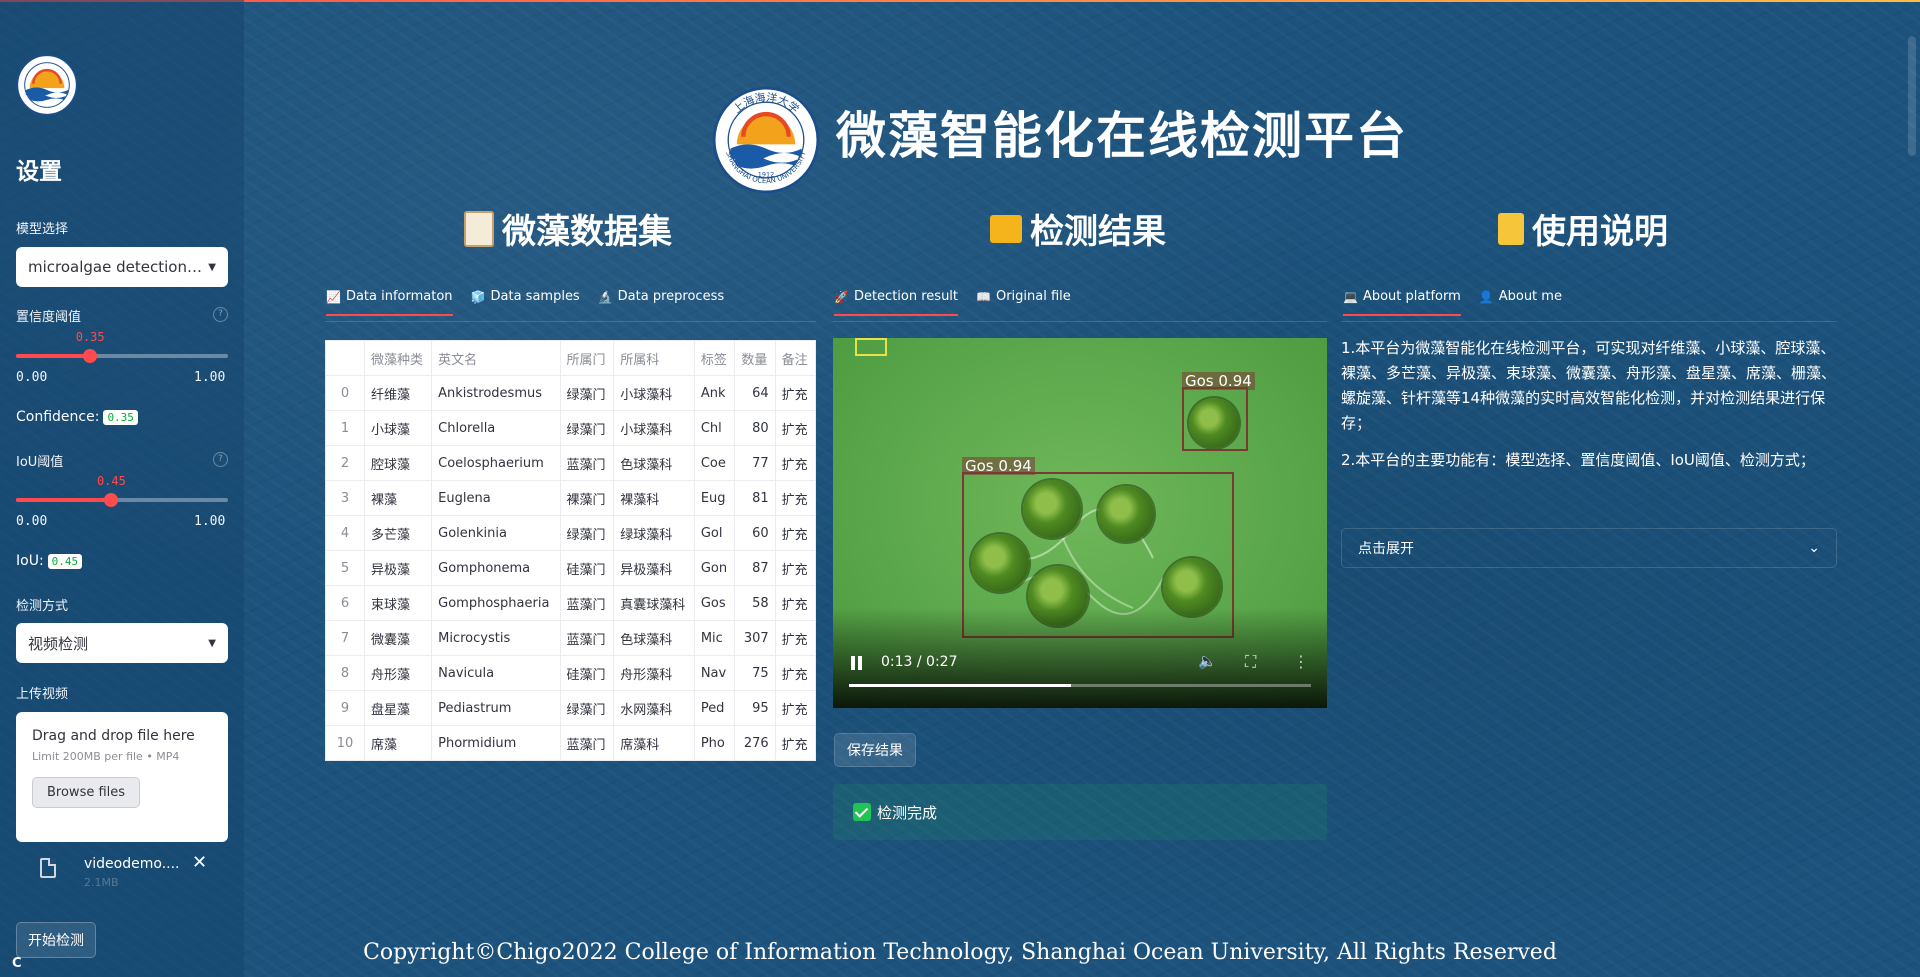 The height and width of the screenshot is (977, 1920). I want to click on browse-files-button: Browse files, so click(86, 792).